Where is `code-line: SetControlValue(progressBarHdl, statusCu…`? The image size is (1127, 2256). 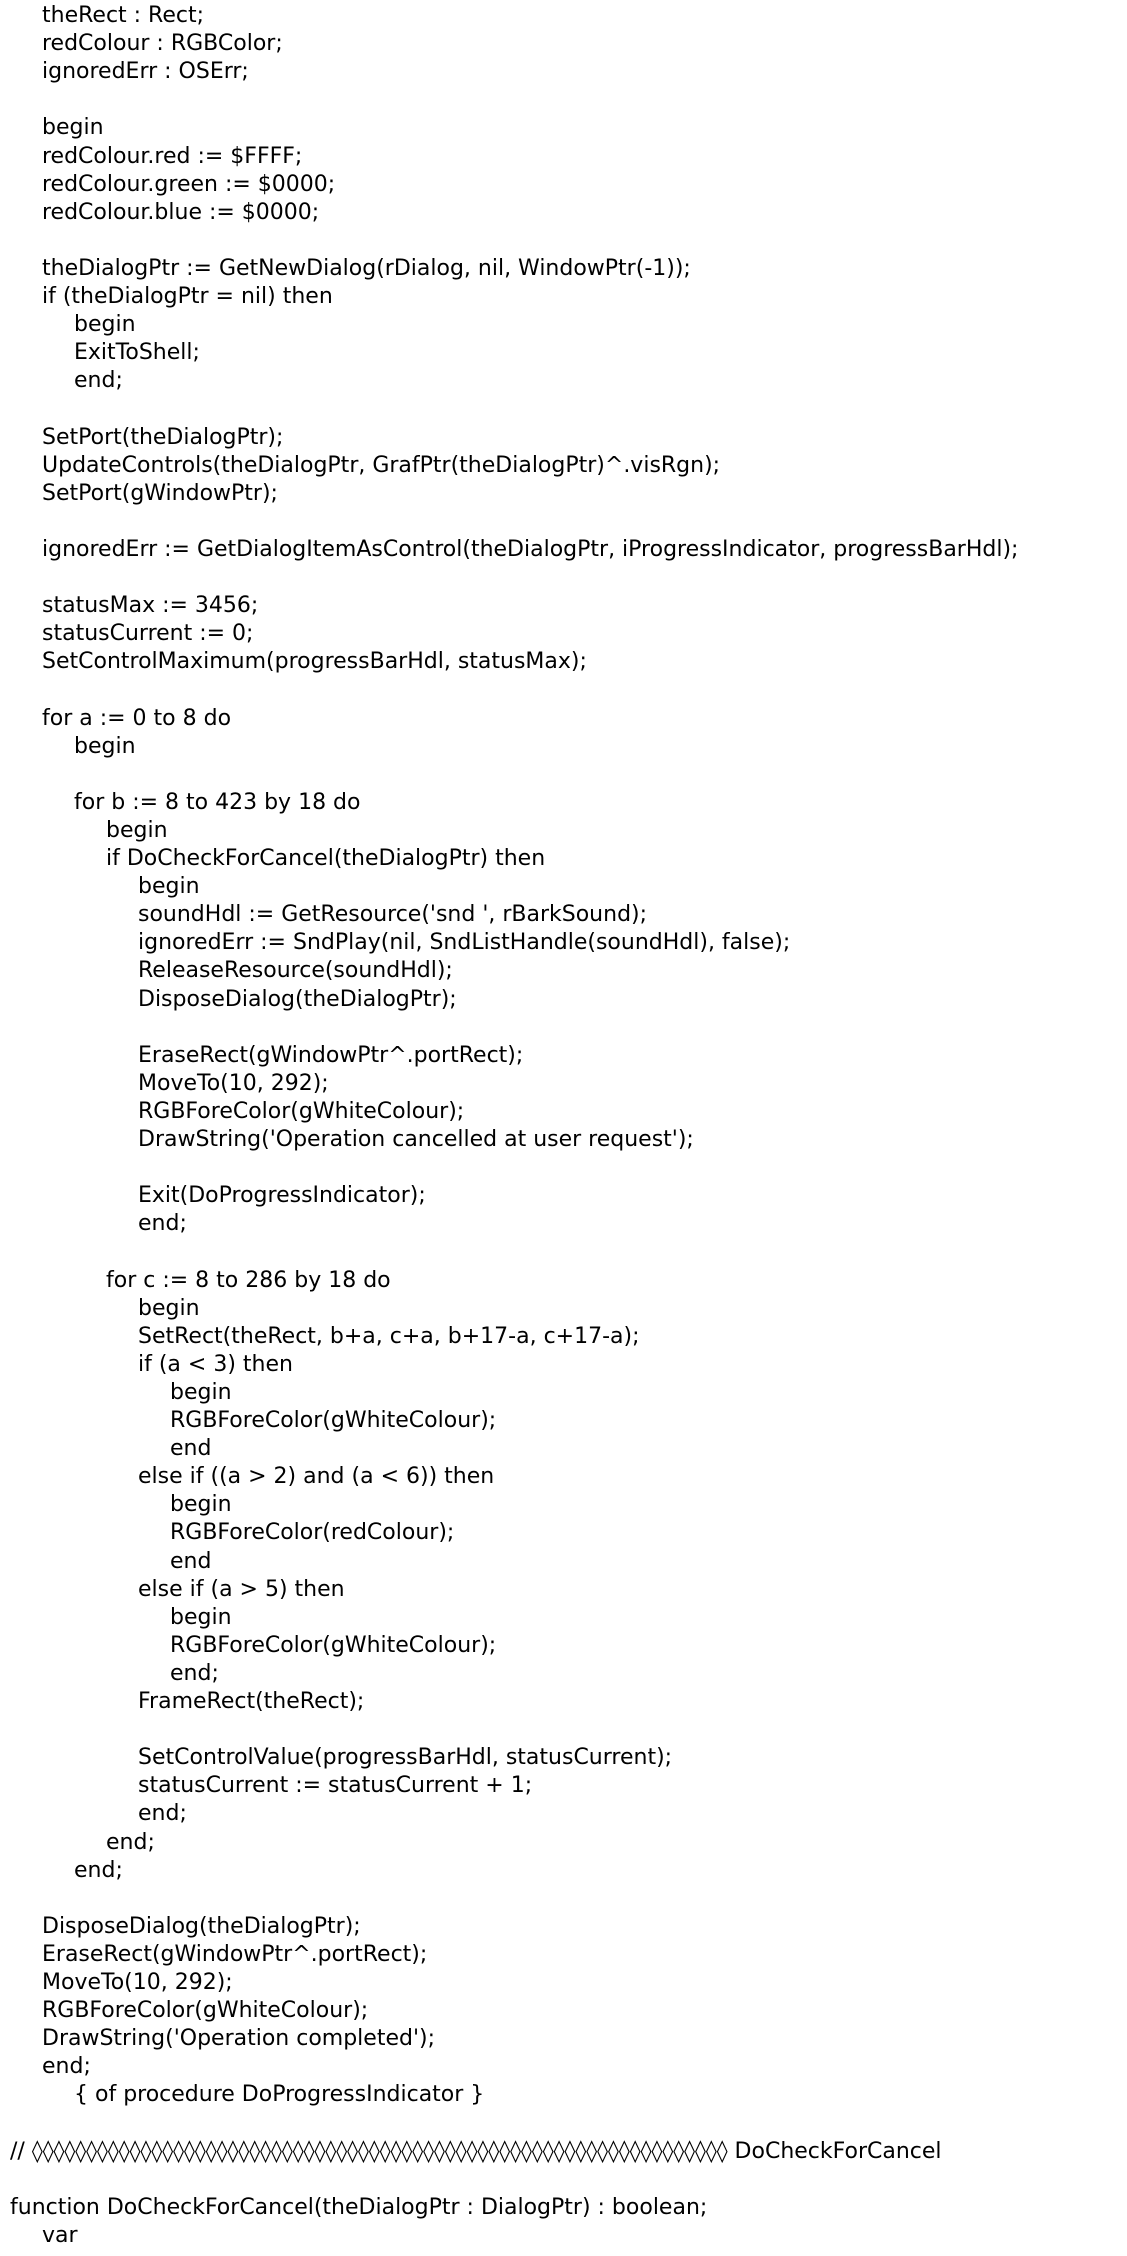
code-line: SetControlValue(progressBarHdl, statusCu… is located at coordinates (405, 1758).